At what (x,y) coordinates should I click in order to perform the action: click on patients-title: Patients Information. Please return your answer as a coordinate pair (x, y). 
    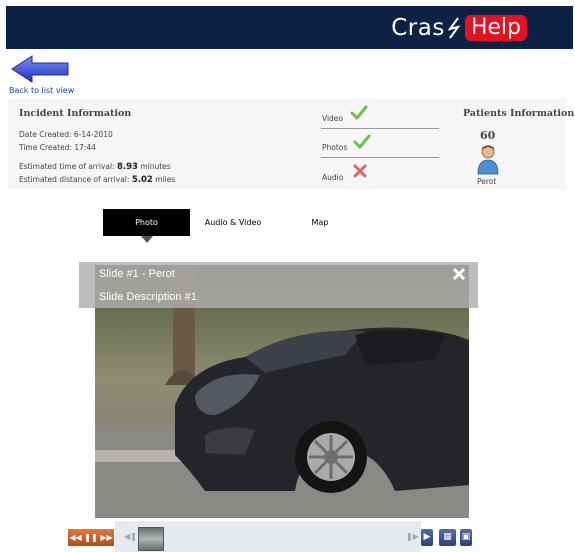
    Looking at the image, I should click on (519, 113).